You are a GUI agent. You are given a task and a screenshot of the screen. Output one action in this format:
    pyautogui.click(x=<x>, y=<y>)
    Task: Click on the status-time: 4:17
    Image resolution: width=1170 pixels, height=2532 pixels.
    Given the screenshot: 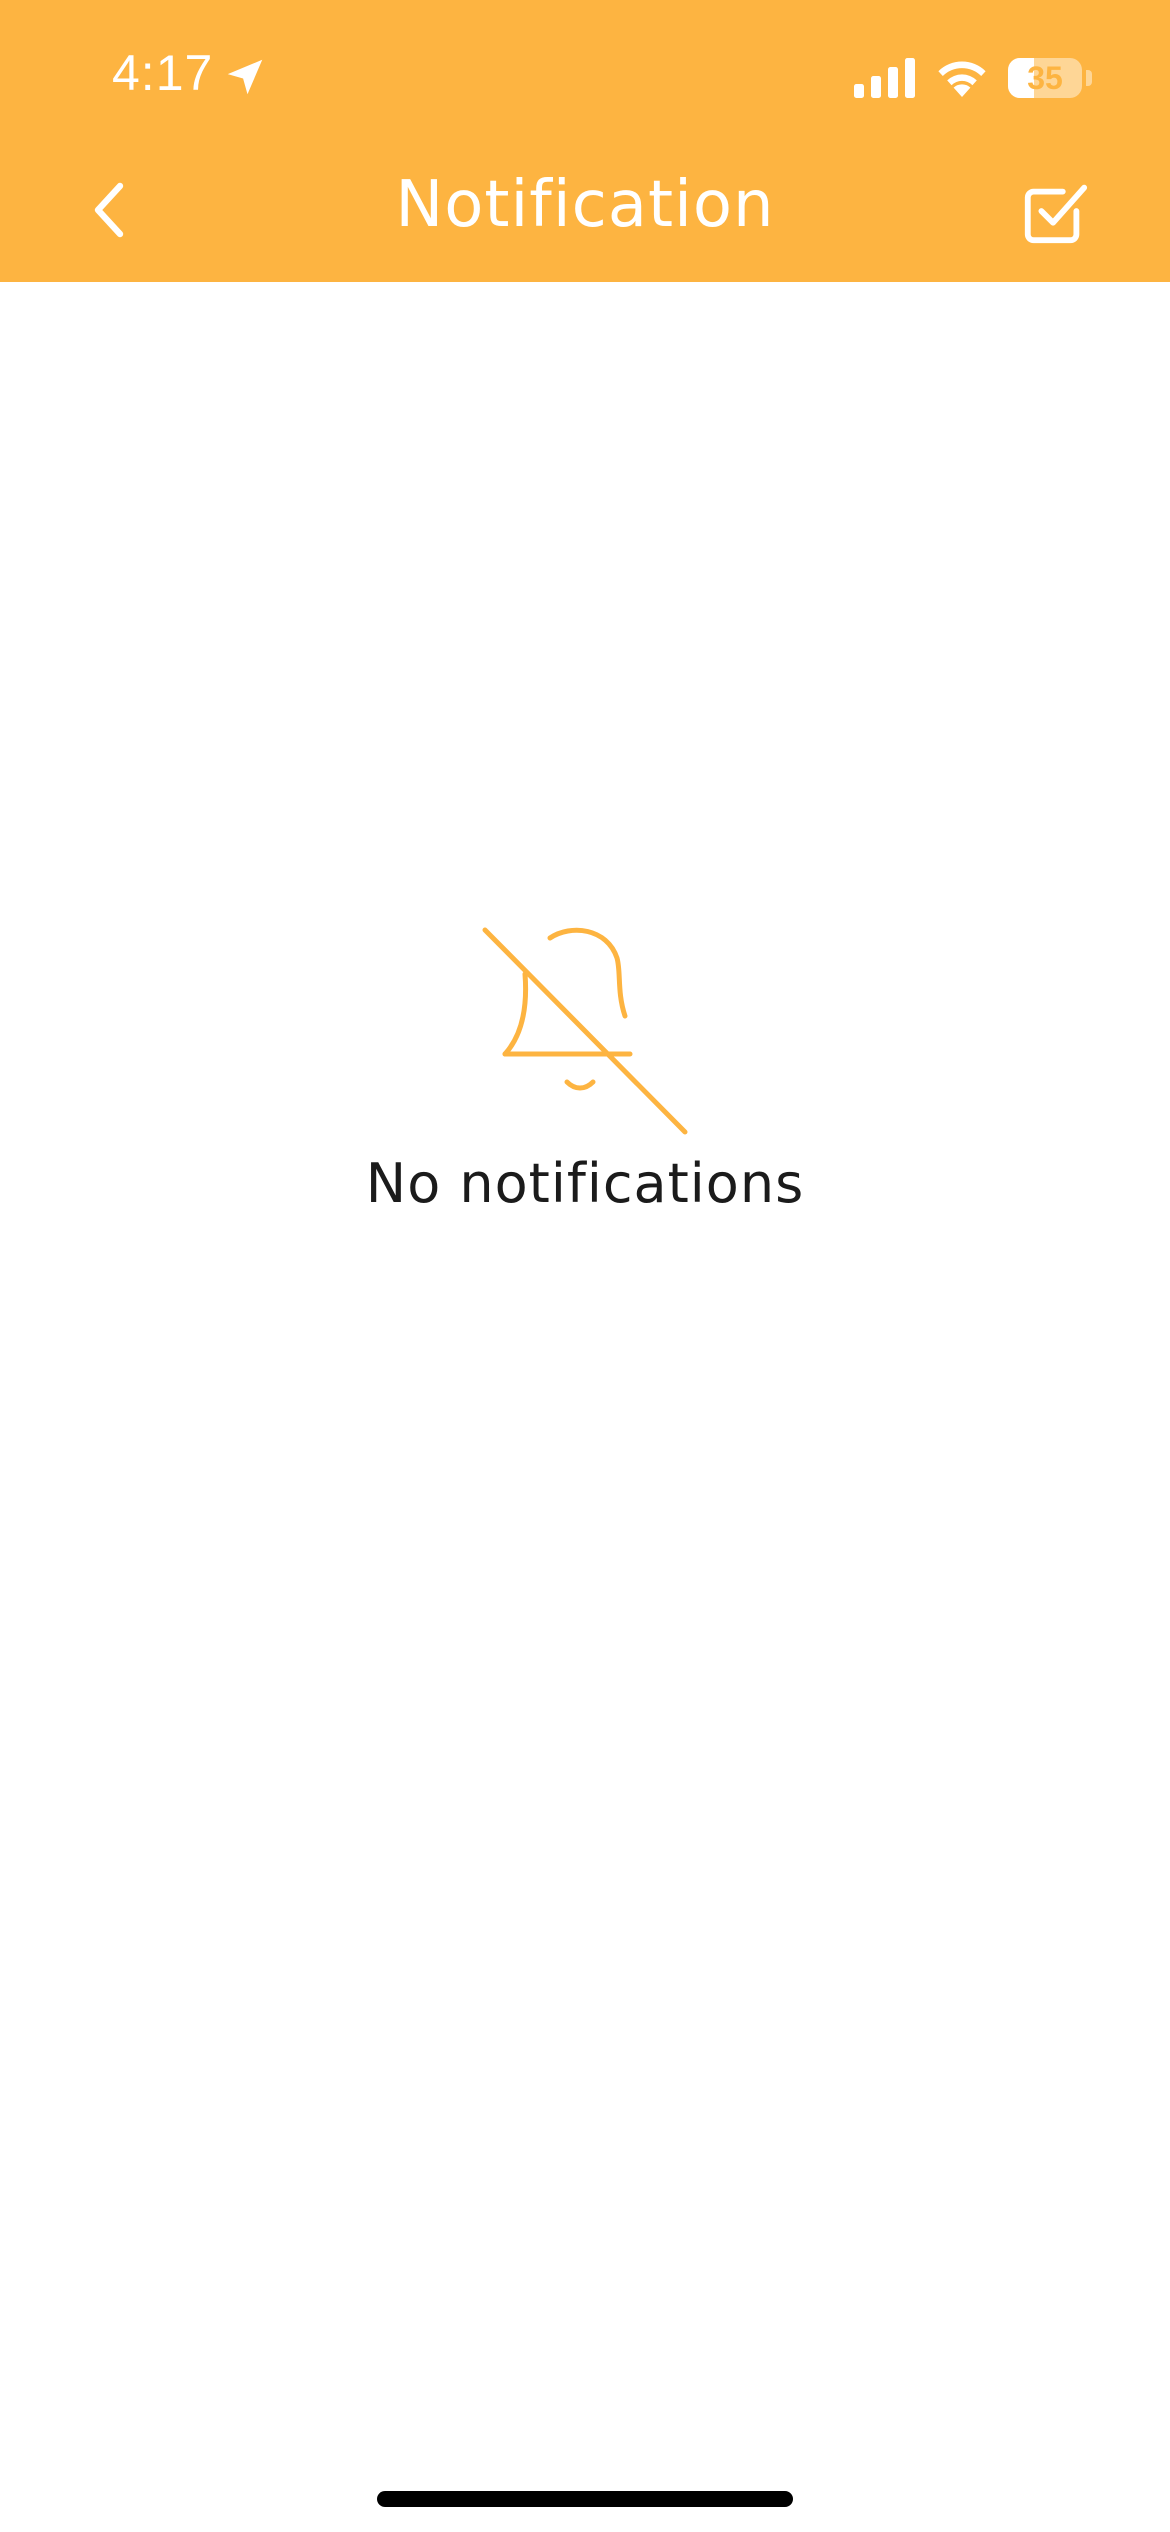 What is the action you would take?
    pyautogui.click(x=163, y=73)
    